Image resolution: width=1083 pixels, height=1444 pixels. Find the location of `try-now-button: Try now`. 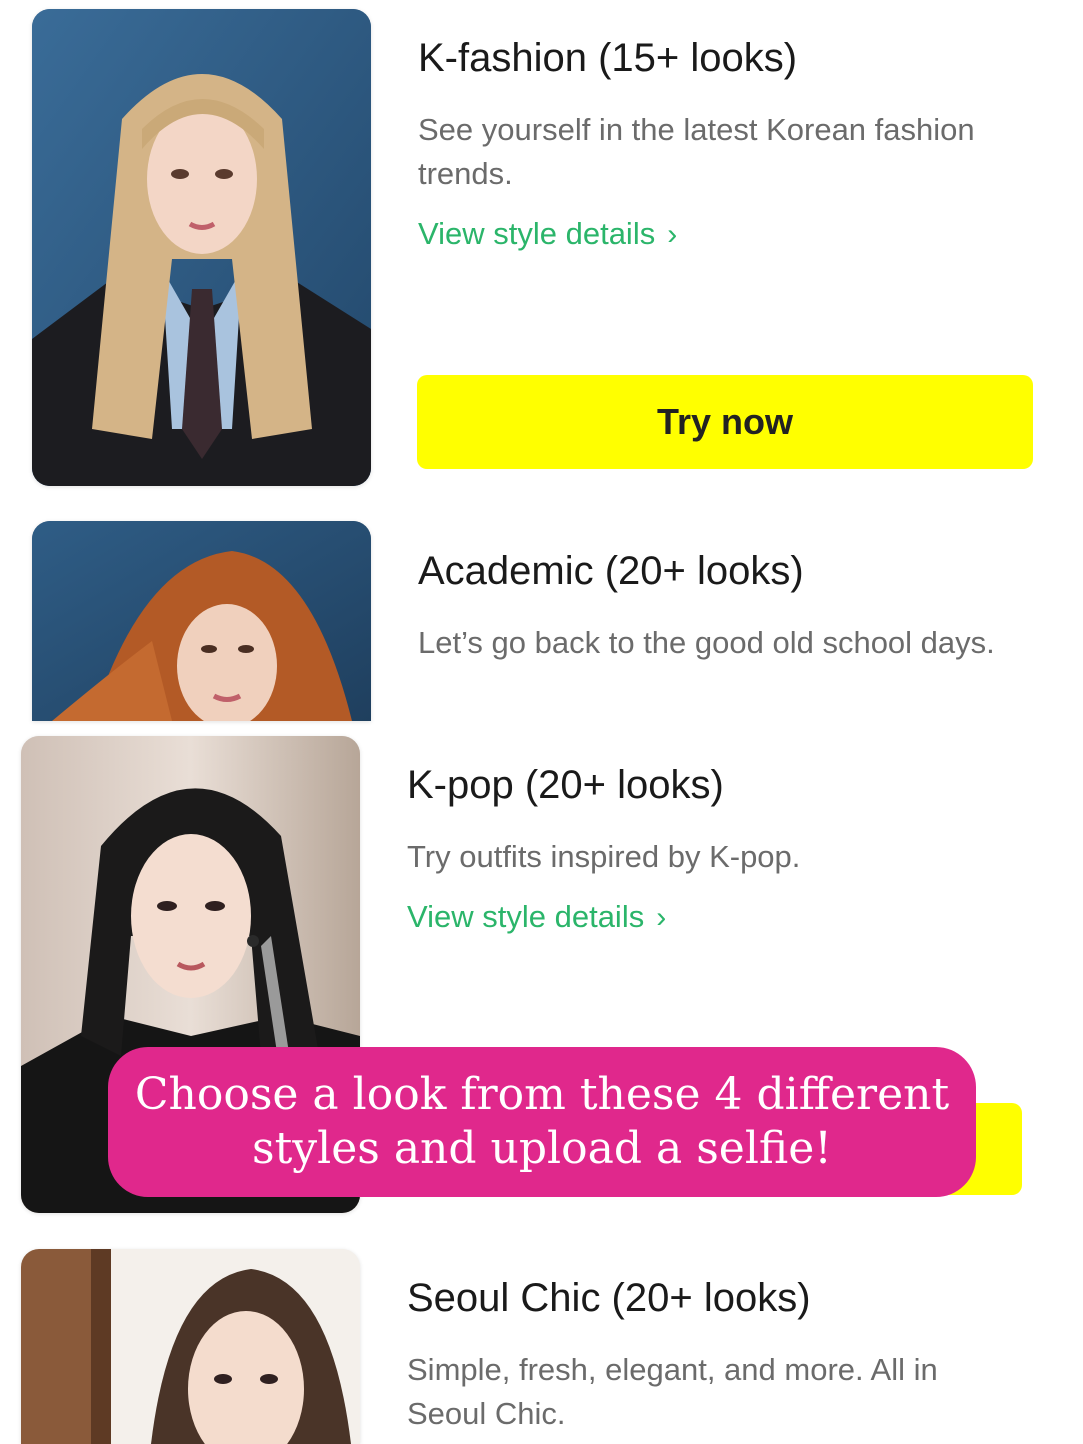

try-now-button: Try now is located at coordinates (725, 422).